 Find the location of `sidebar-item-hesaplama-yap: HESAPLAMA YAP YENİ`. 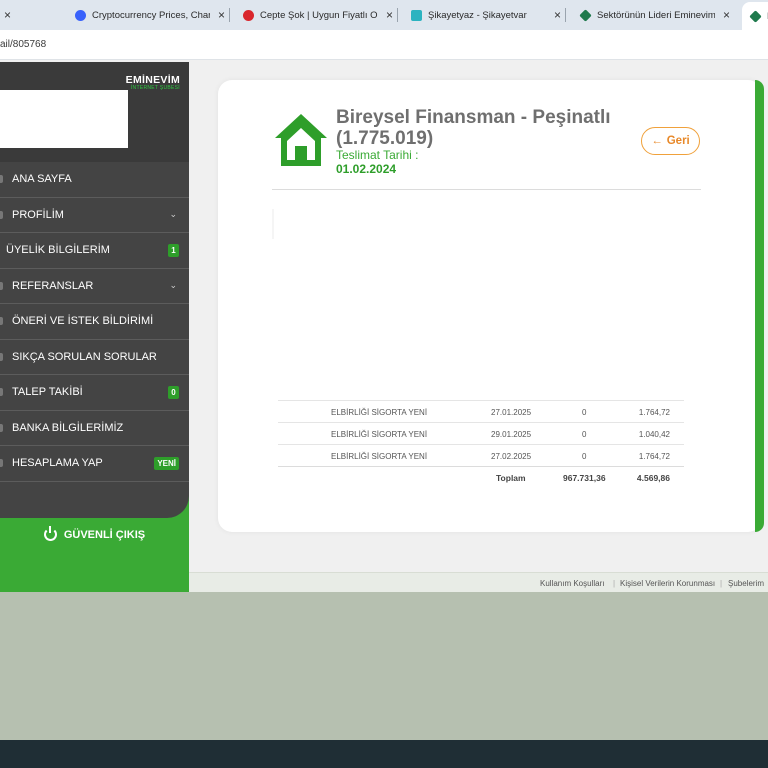

sidebar-item-hesaplama-yap: HESAPLAMA YAP YENİ is located at coordinates (94, 464).